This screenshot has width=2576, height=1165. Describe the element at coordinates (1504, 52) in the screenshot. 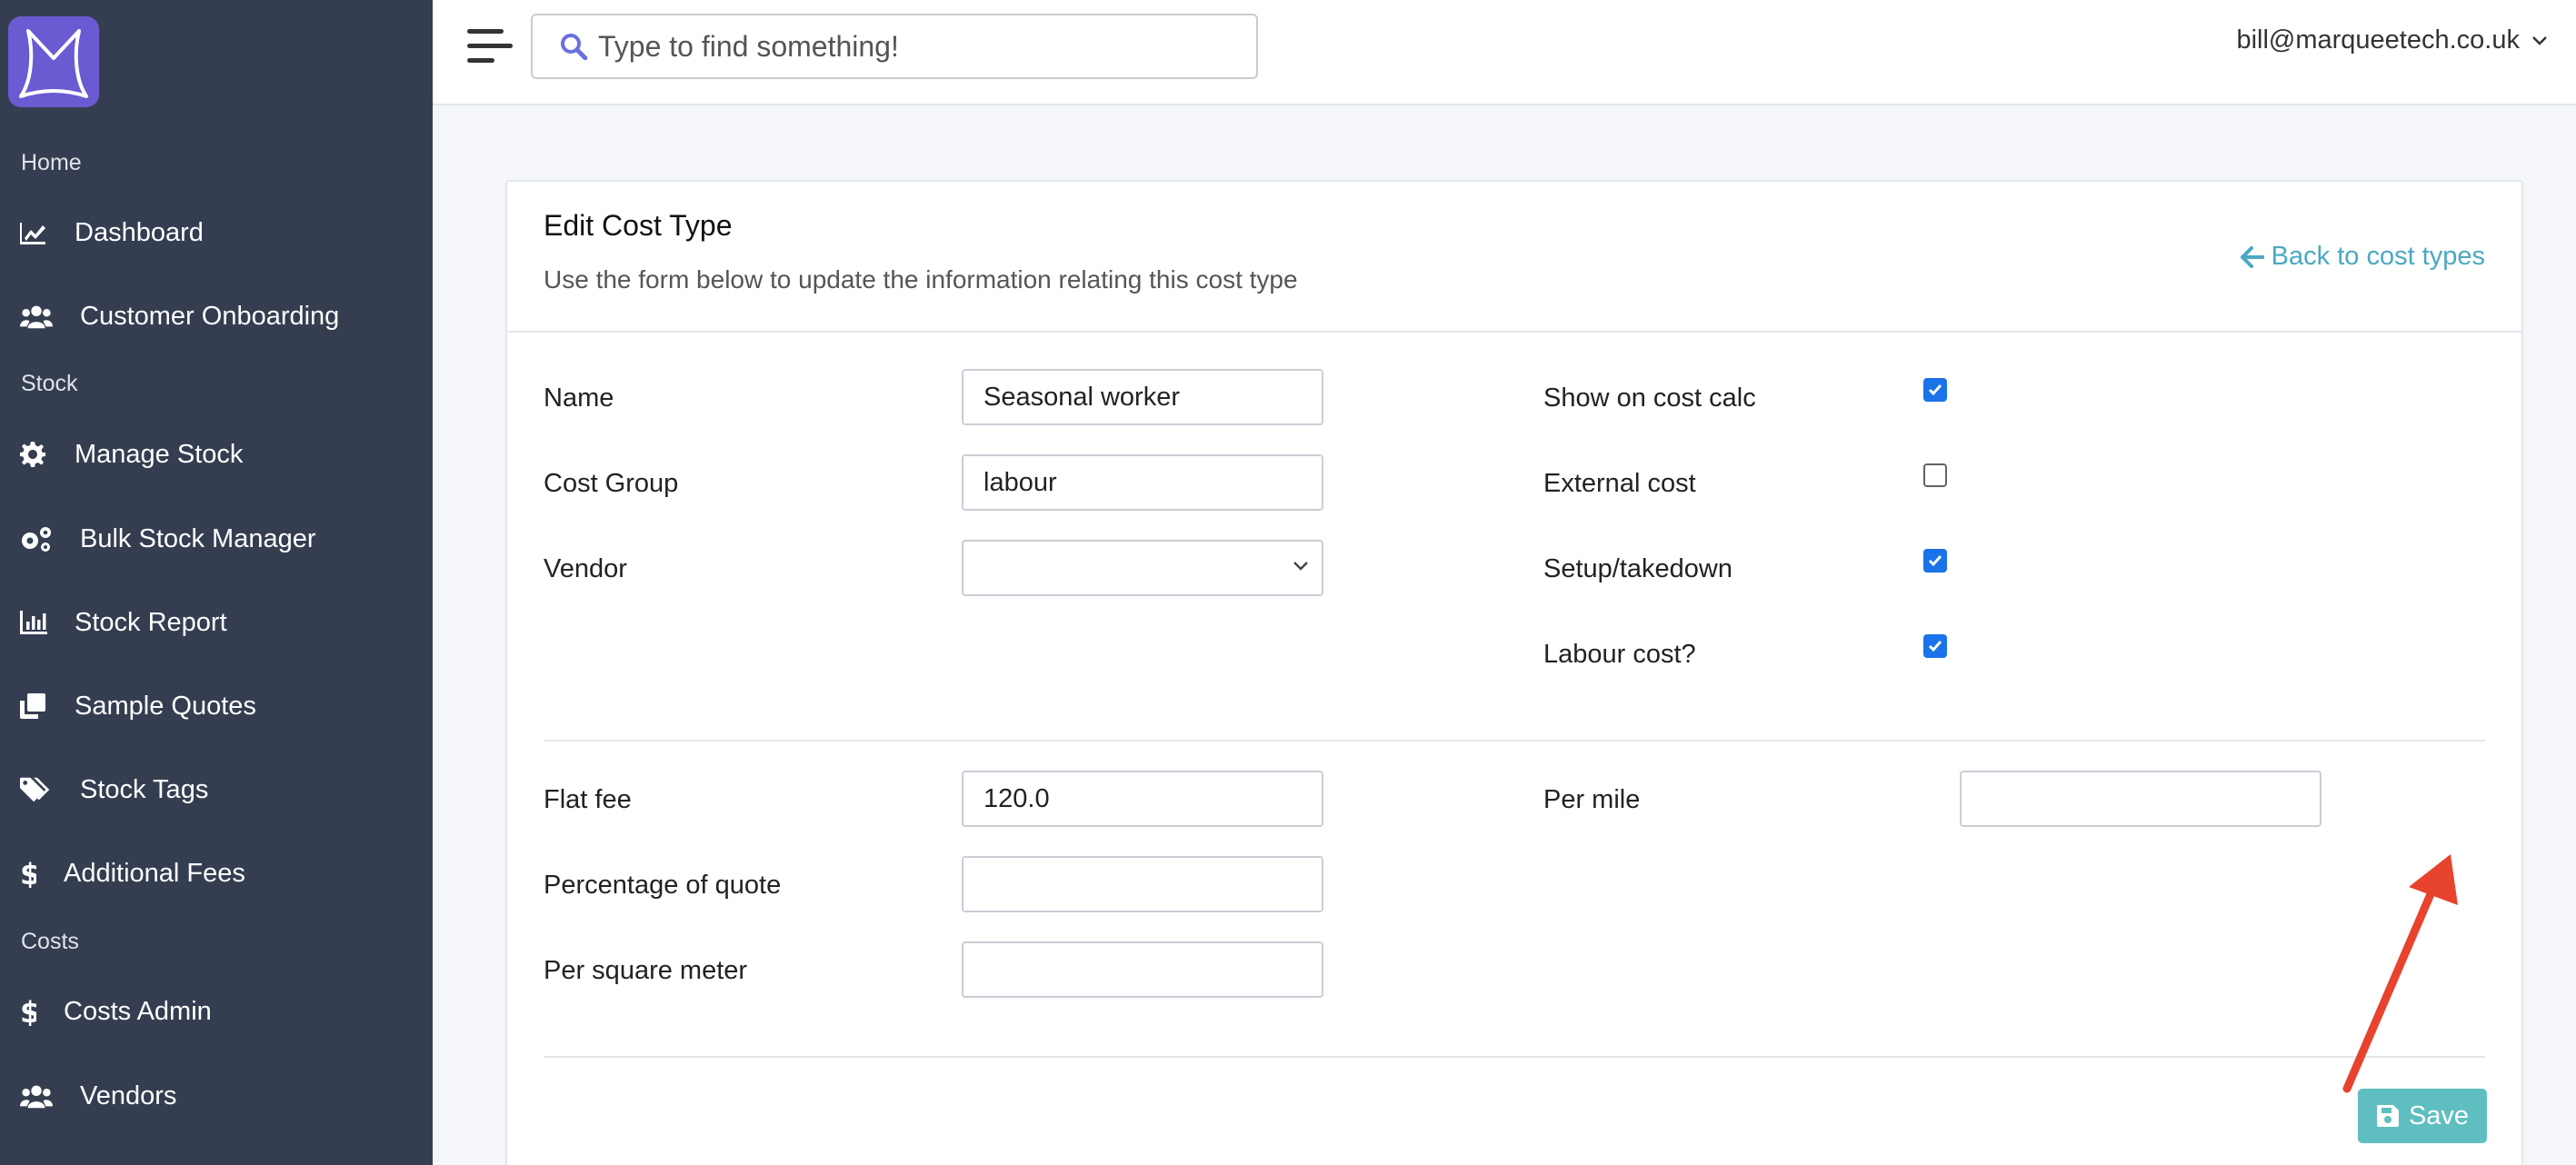

I see `top-bar: bill@marqueetech.co.uk` at that location.